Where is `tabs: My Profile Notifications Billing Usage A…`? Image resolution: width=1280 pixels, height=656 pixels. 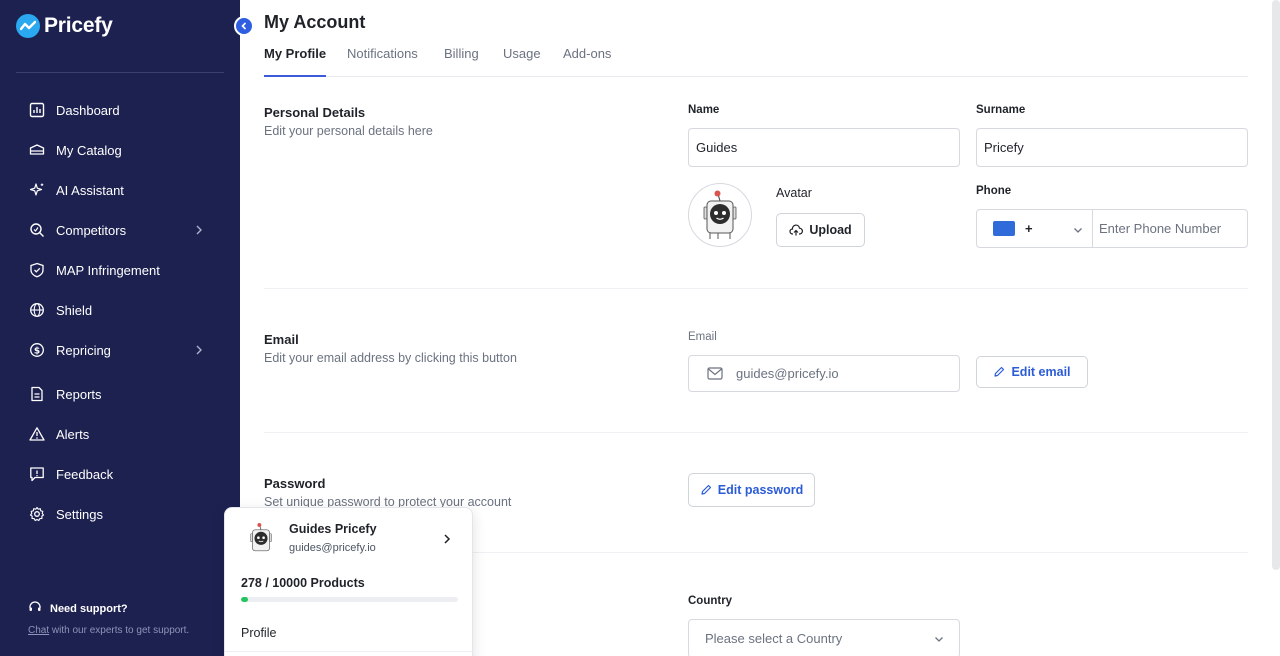
tabs: My Profile Notifications Billing Usage A… is located at coordinates (756, 61).